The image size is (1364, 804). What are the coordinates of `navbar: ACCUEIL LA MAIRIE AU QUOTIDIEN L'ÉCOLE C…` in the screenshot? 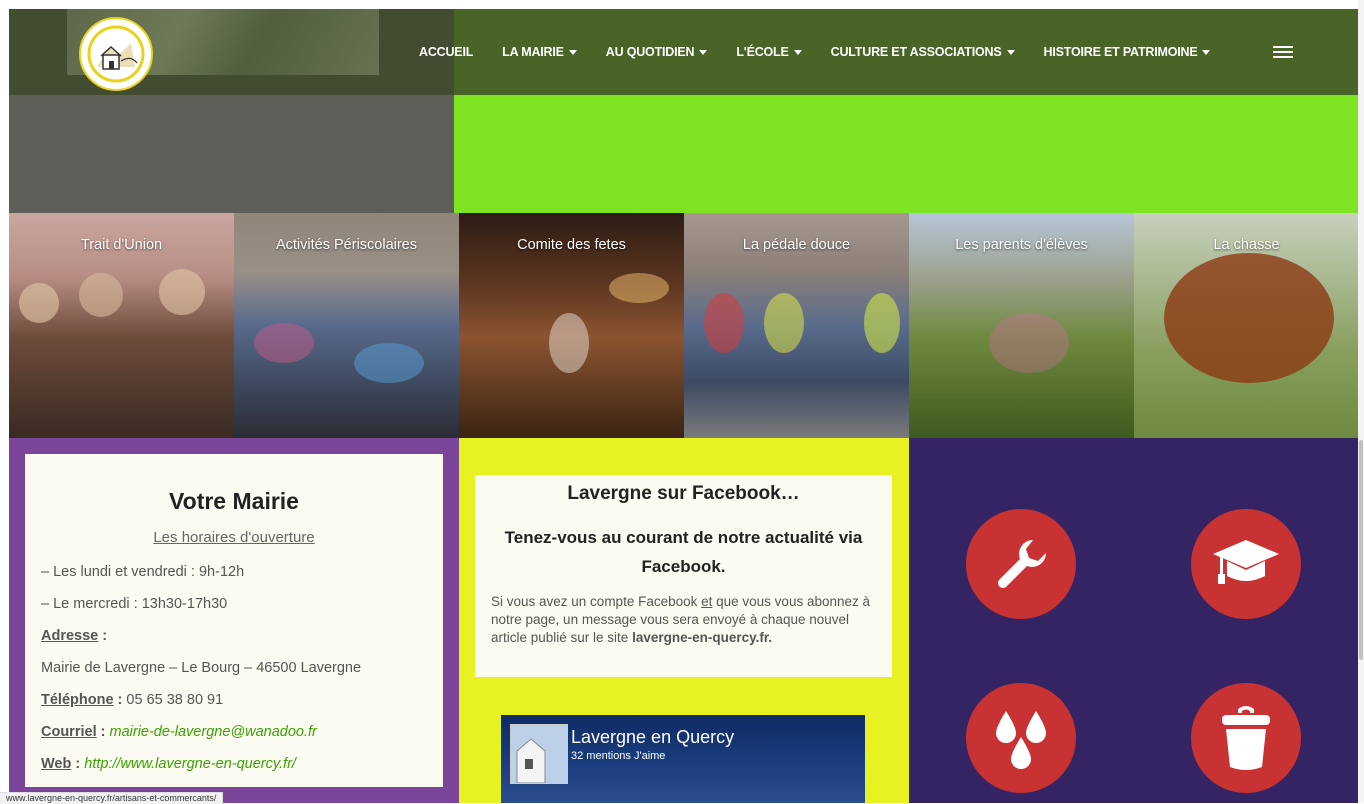 It's located at (683, 52).